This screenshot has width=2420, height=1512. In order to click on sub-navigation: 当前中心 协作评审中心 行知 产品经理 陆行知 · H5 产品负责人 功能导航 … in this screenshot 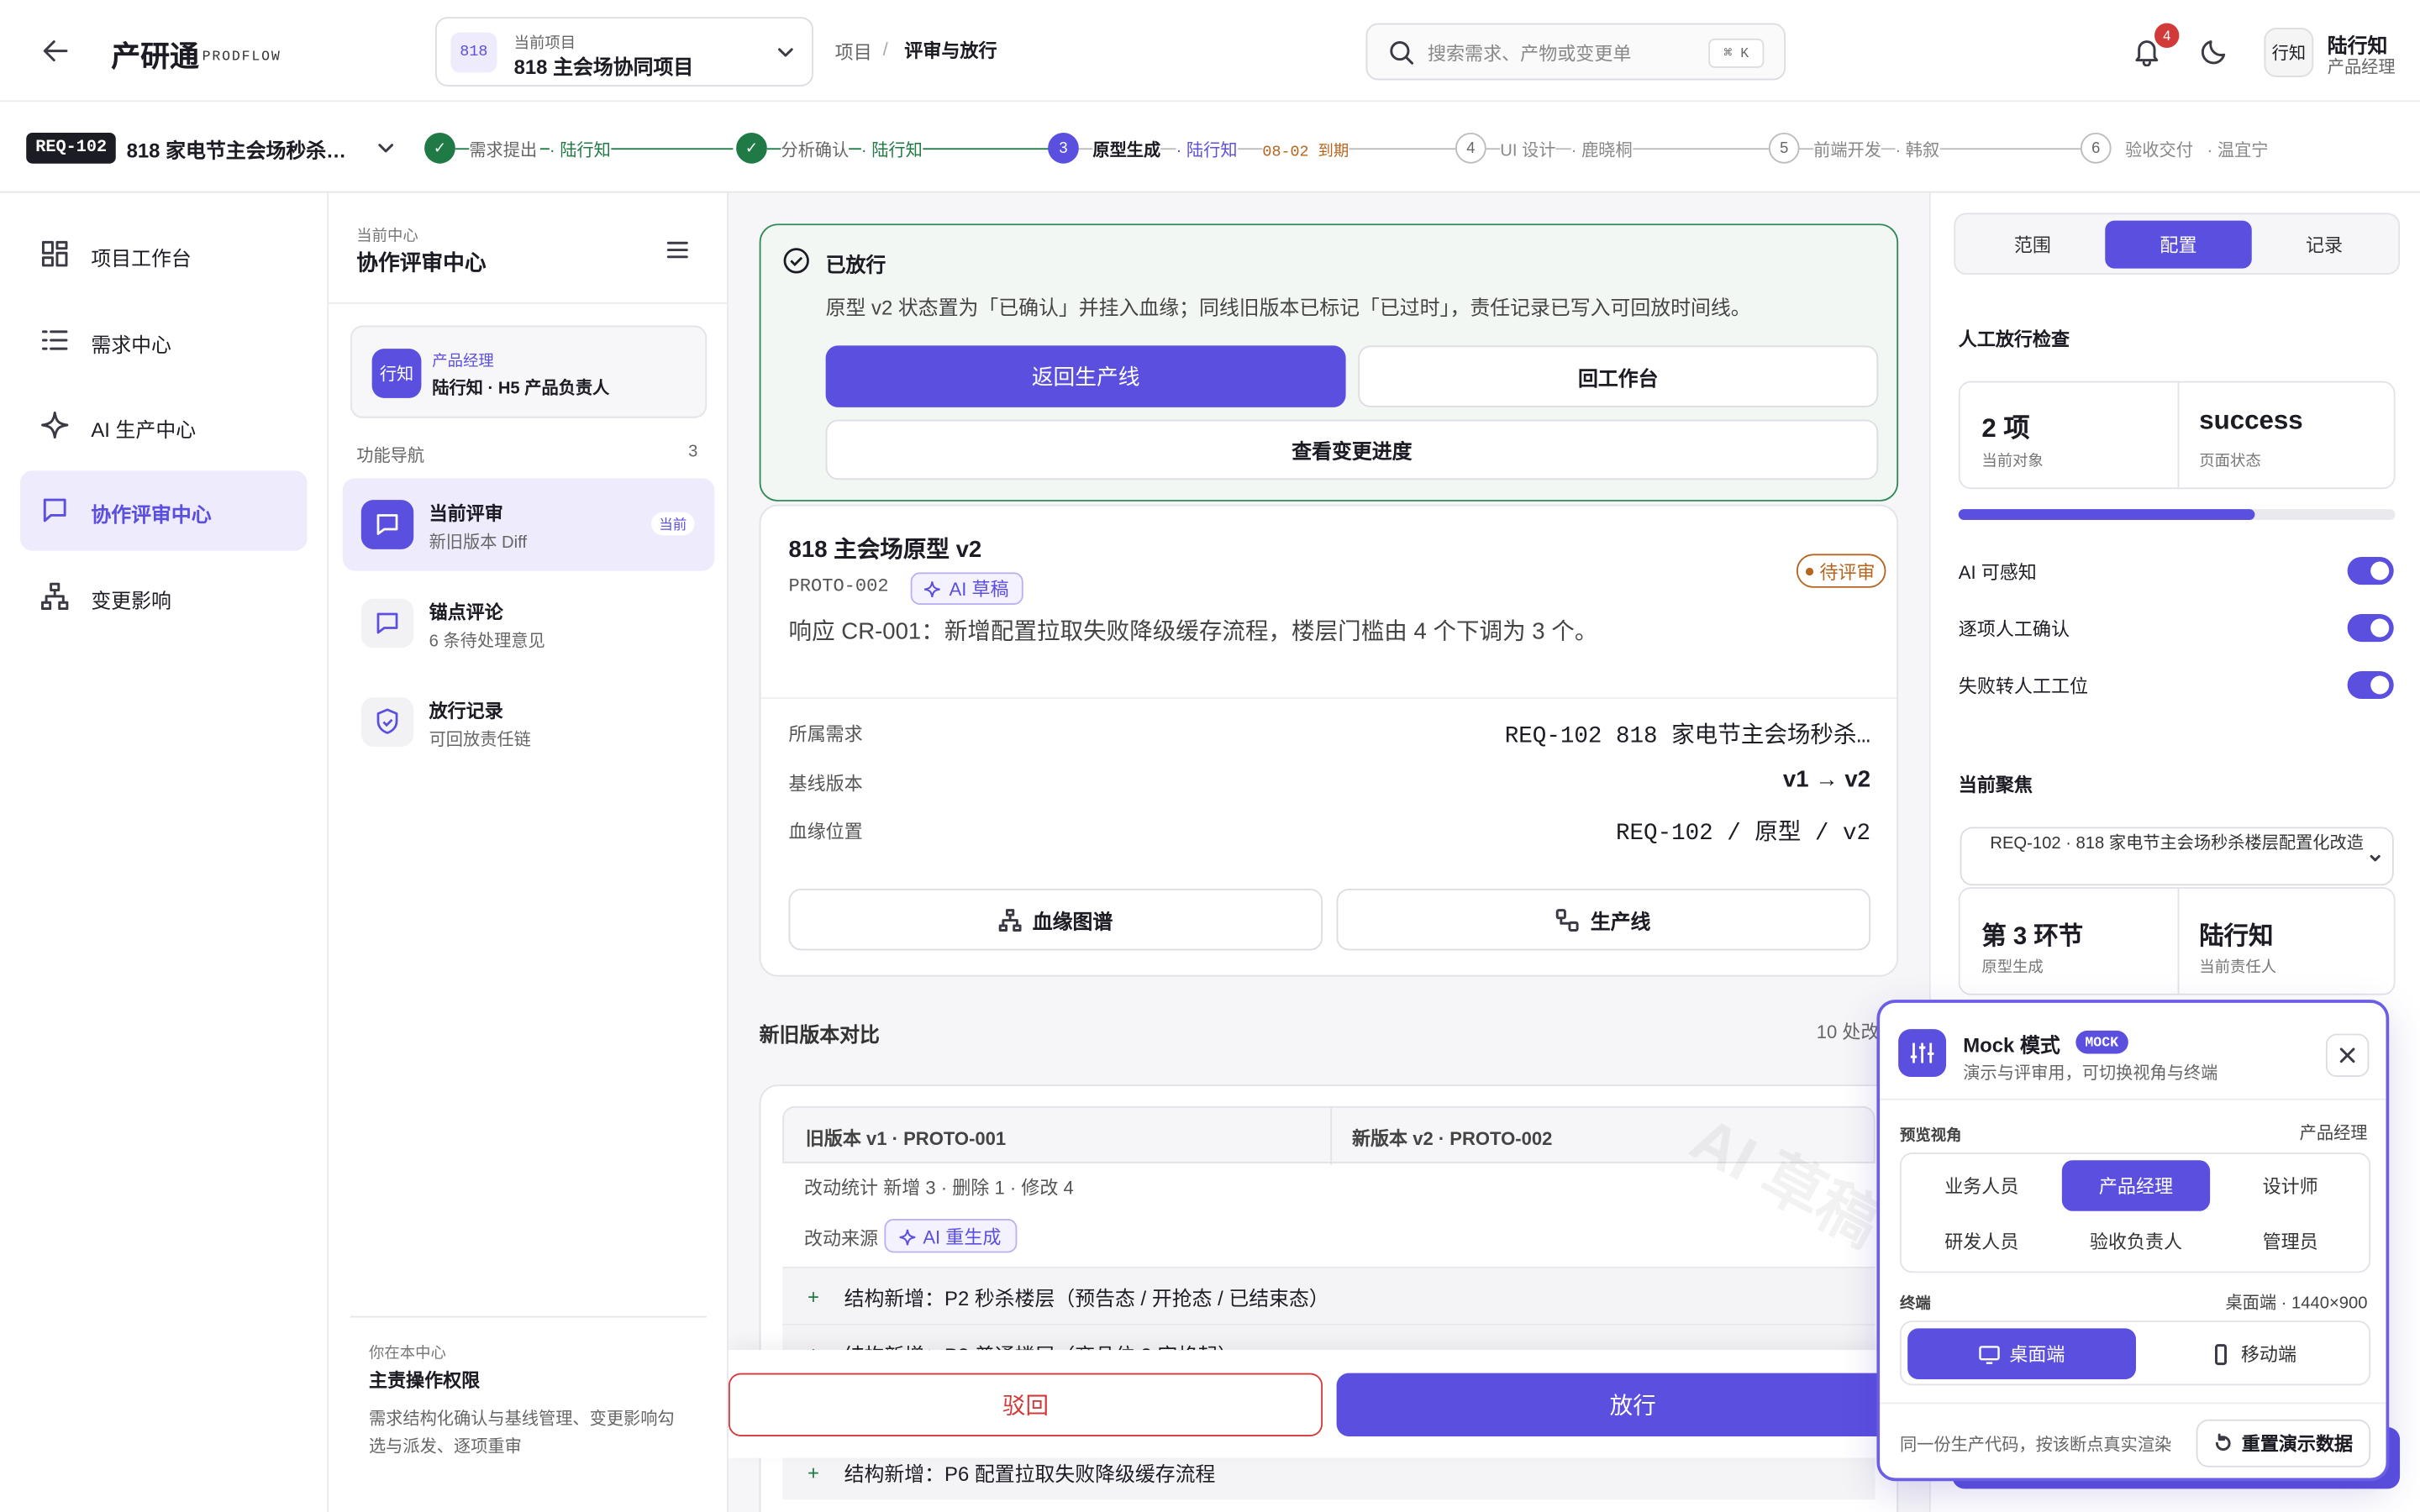, I will do `click(529, 852)`.